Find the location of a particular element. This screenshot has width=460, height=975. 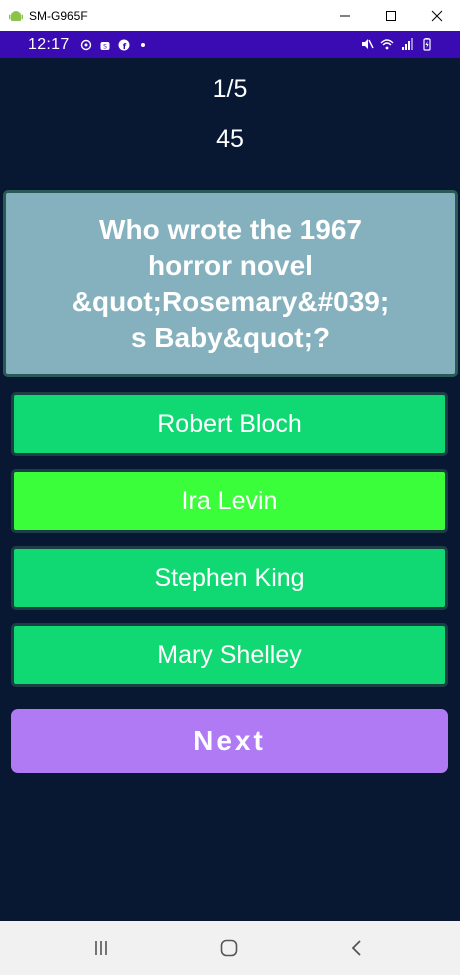

emulator-titlebar: SM-G965F is located at coordinates (230, 15).